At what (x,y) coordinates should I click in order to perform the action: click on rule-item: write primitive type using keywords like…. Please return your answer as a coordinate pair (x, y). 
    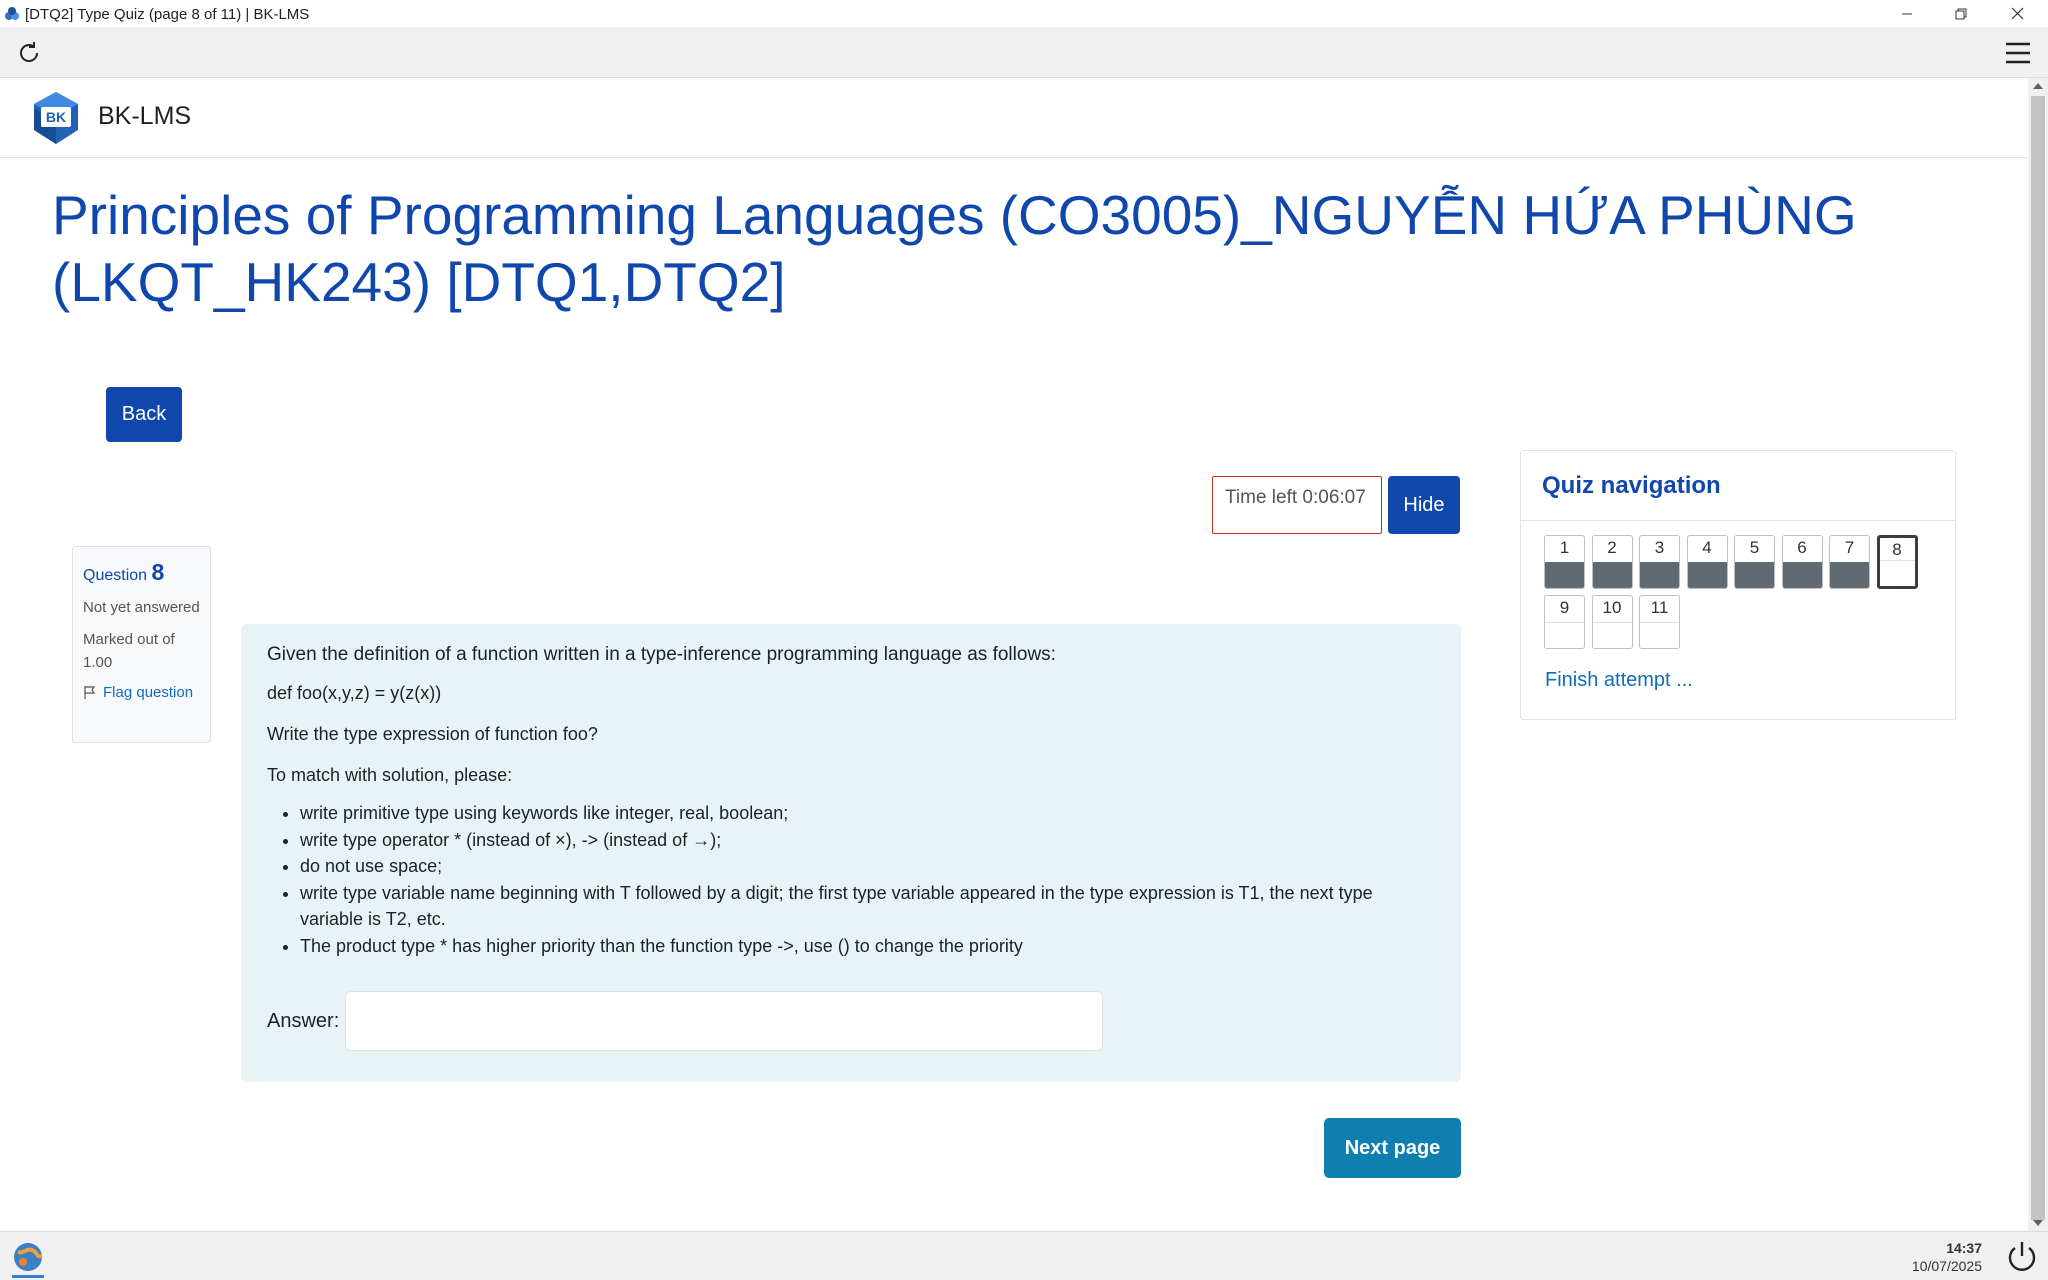
    Looking at the image, I should click on (867, 813).